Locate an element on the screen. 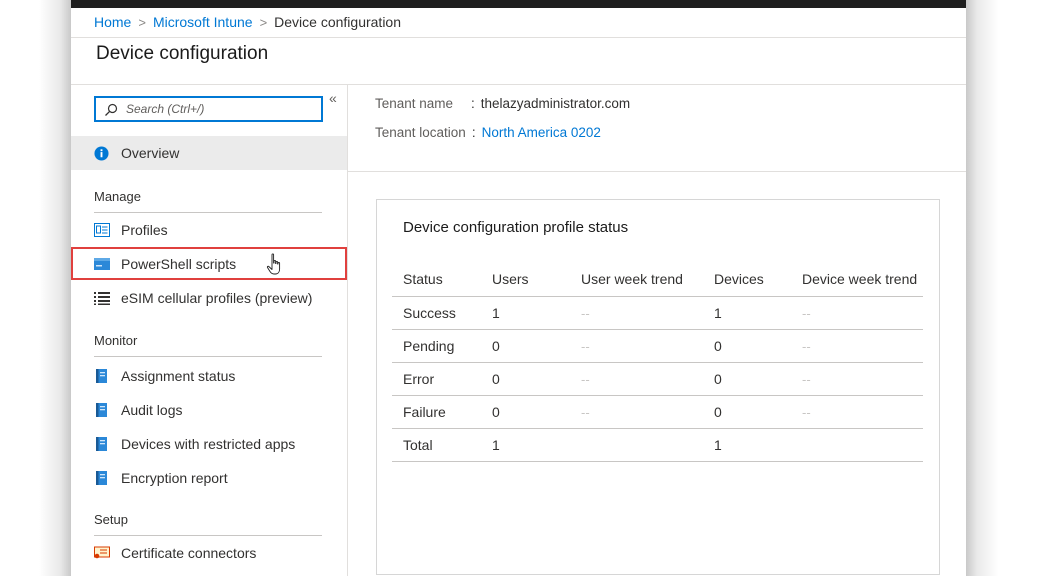 The image size is (1038, 576). sidebar-item-certificate-connectors: Certificate connectors is located at coordinates (209, 553).